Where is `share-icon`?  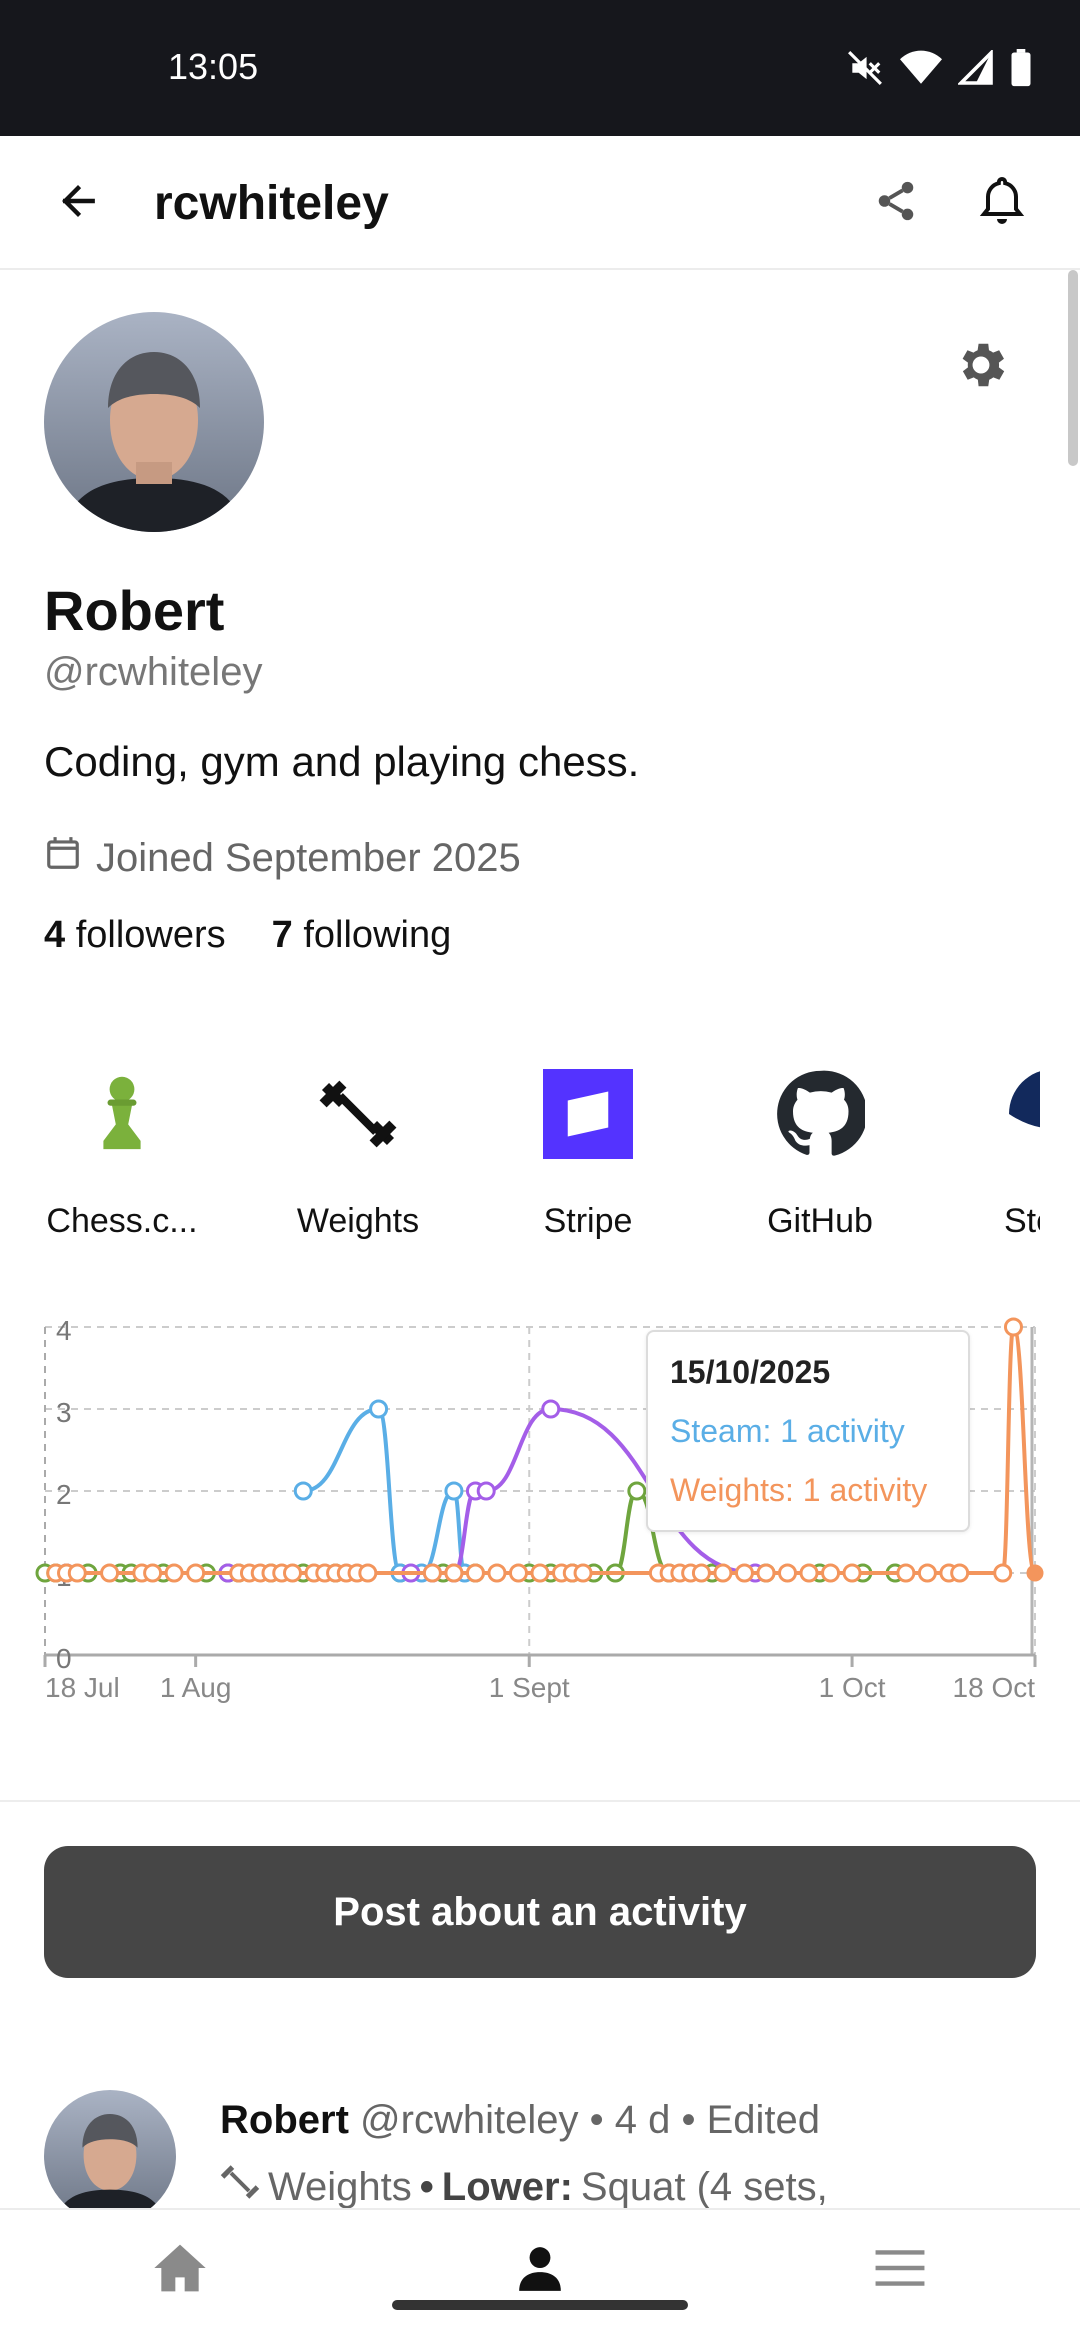
share-icon is located at coordinates (896, 203).